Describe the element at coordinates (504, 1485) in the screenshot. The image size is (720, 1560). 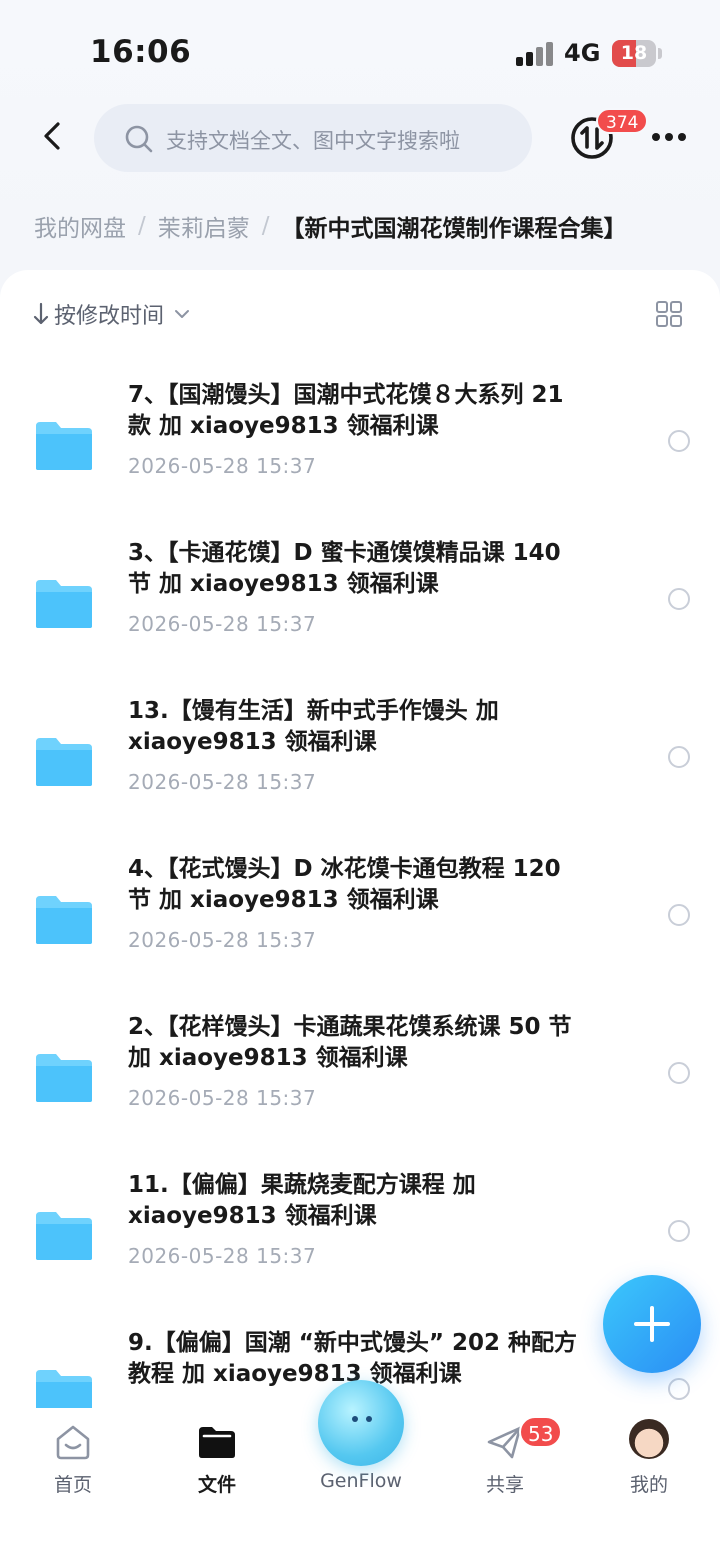
I see `nav-label: 共享` at that location.